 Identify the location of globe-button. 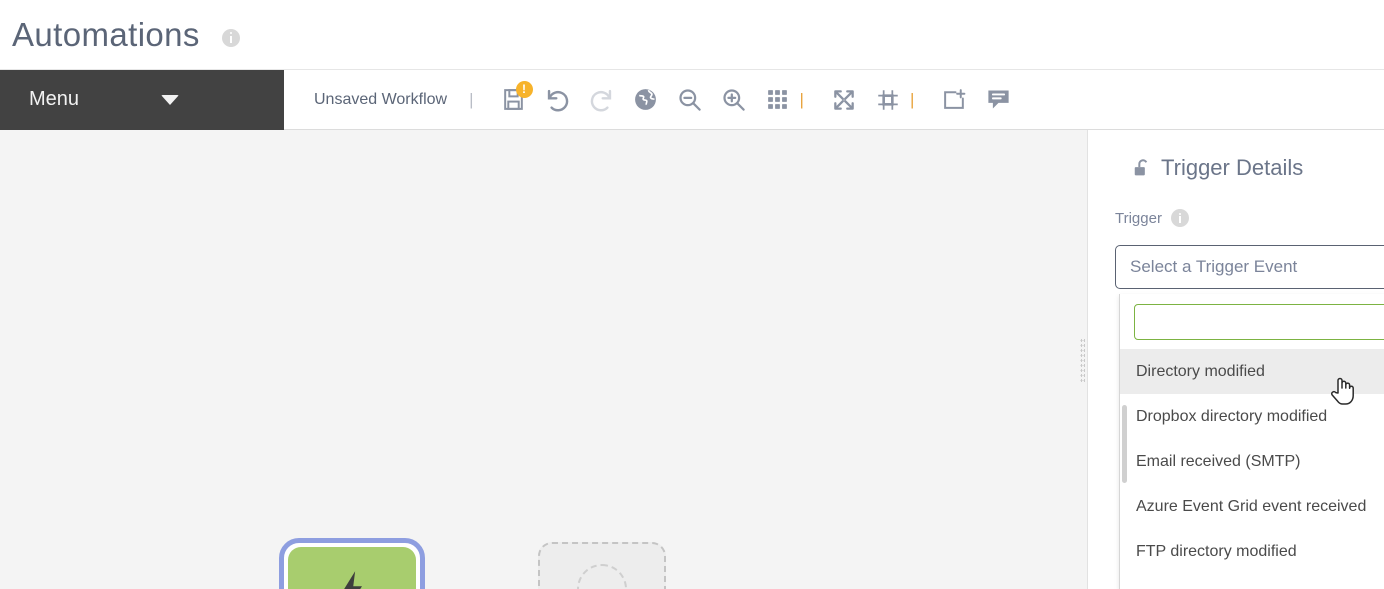
(646, 100).